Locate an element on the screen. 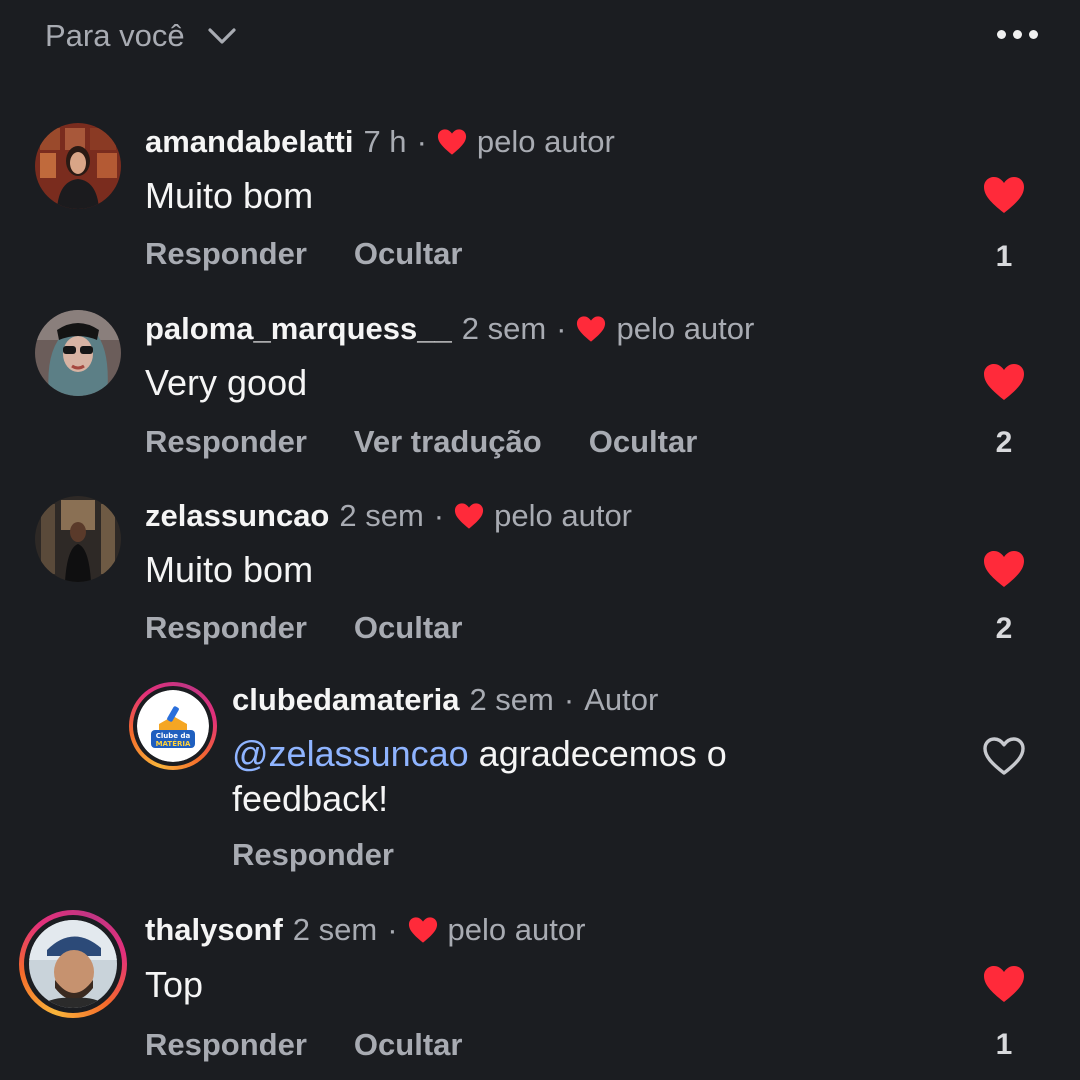 Image resolution: width=1080 pixels, height=1080 pixels. reply-text-part: agradecemos o is located at coordinates (597, 753).